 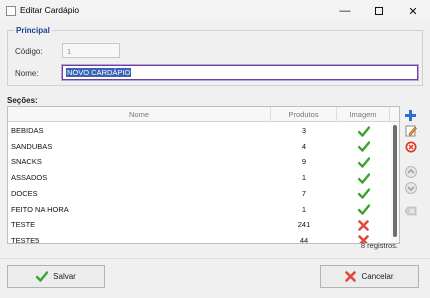 I want to click on column-header-produtos: Produtos, so click(x=304, y=114).